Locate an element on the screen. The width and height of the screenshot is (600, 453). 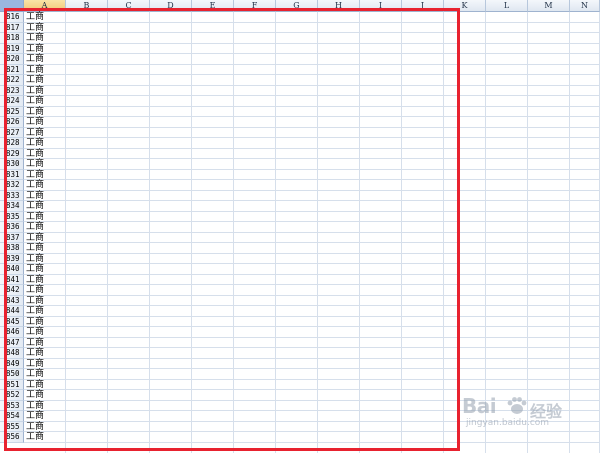
baidu-jingyan-watermark: Bai 经验 jingyan.baidu.com is located at coordinates (522, 414).